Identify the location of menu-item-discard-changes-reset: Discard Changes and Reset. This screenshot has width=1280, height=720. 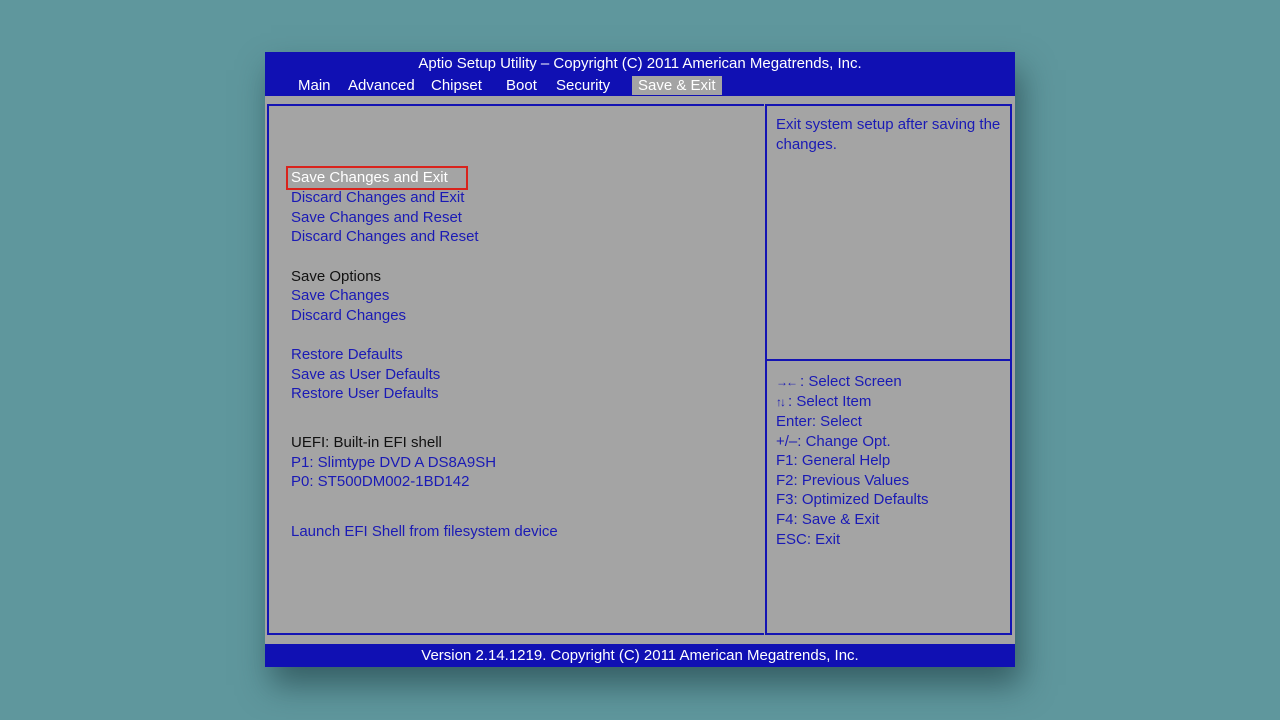
(385, 237).